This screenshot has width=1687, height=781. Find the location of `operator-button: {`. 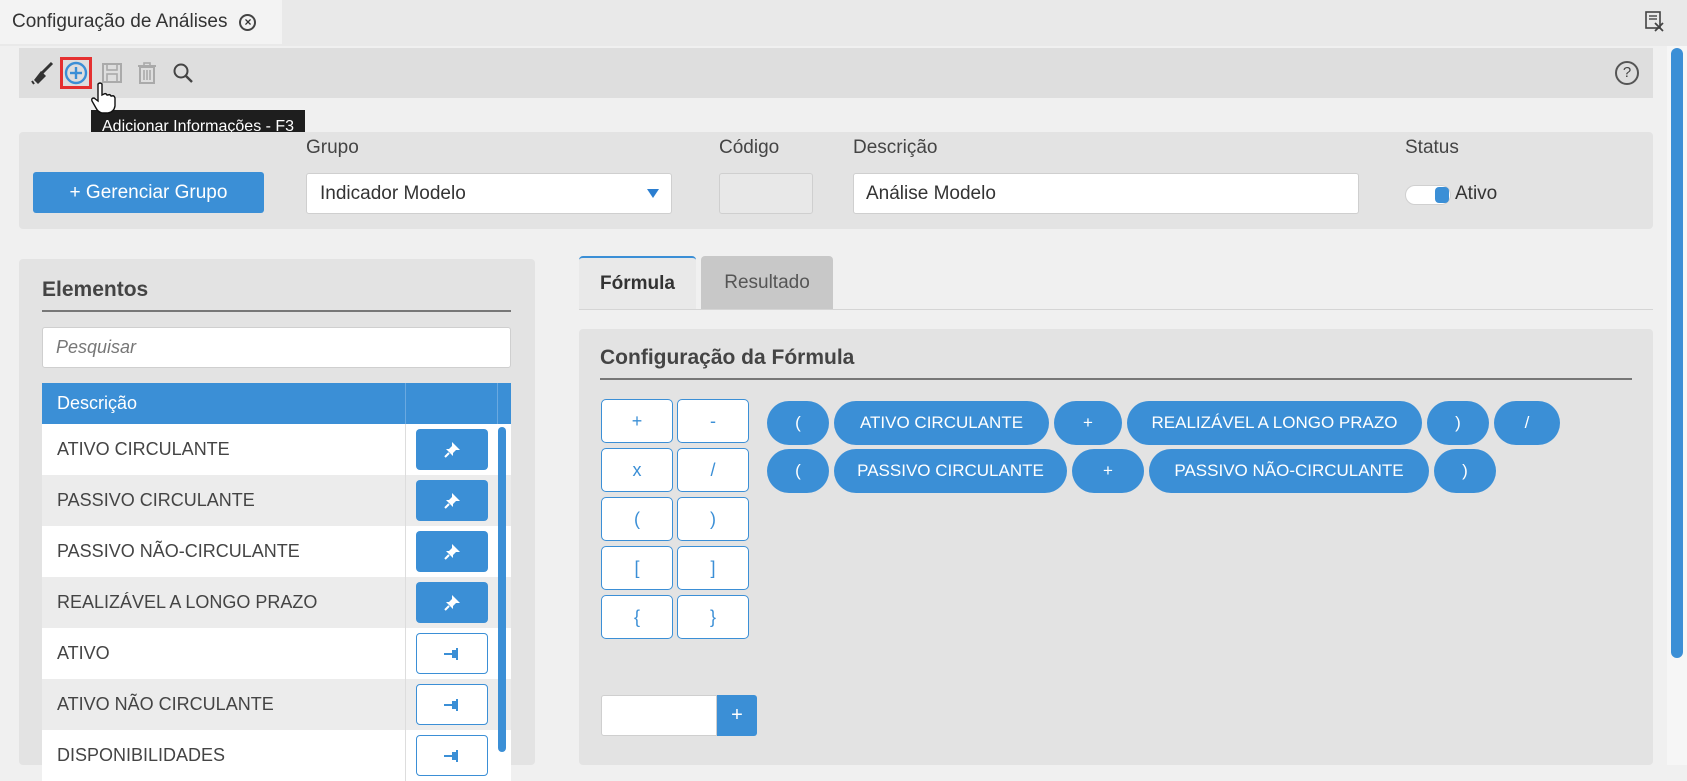

operator-button: { is located at coordinates (637, 617).